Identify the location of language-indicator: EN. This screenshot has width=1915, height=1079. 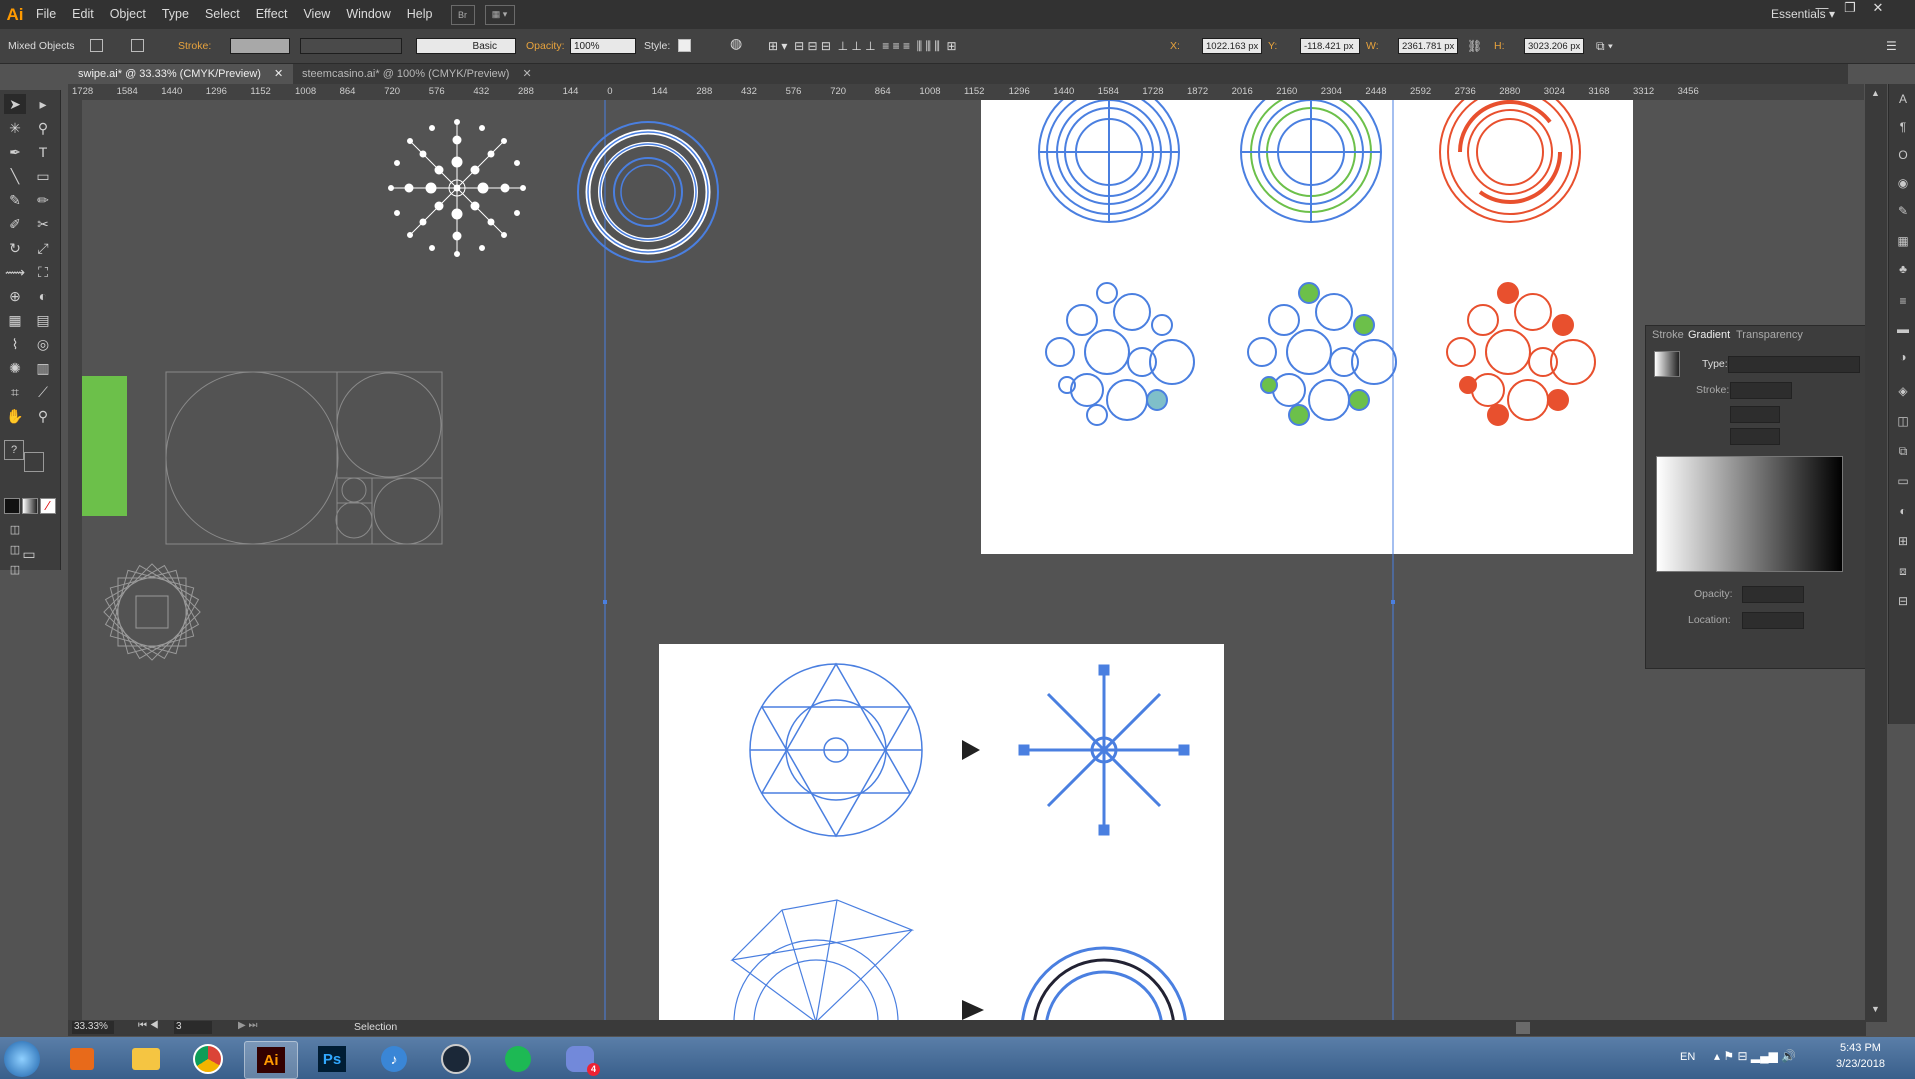
(1687, 1057).